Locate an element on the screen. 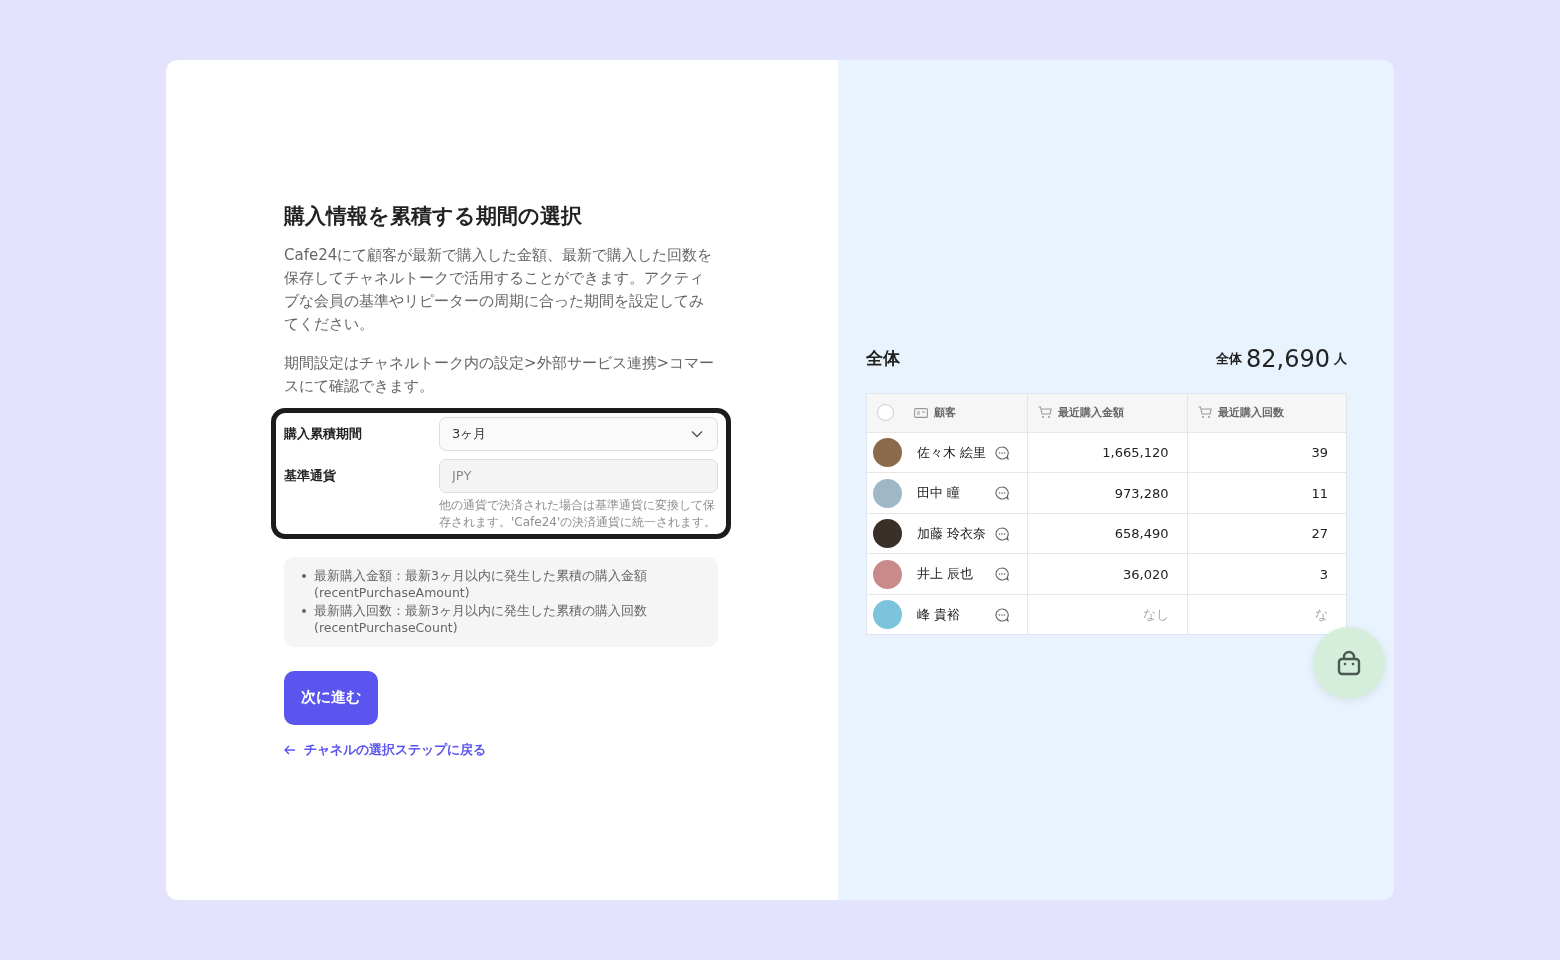 This screenshot has width=1560, height=960. amount-cell: 1,665,120 is located at coordinates (1135, 452).